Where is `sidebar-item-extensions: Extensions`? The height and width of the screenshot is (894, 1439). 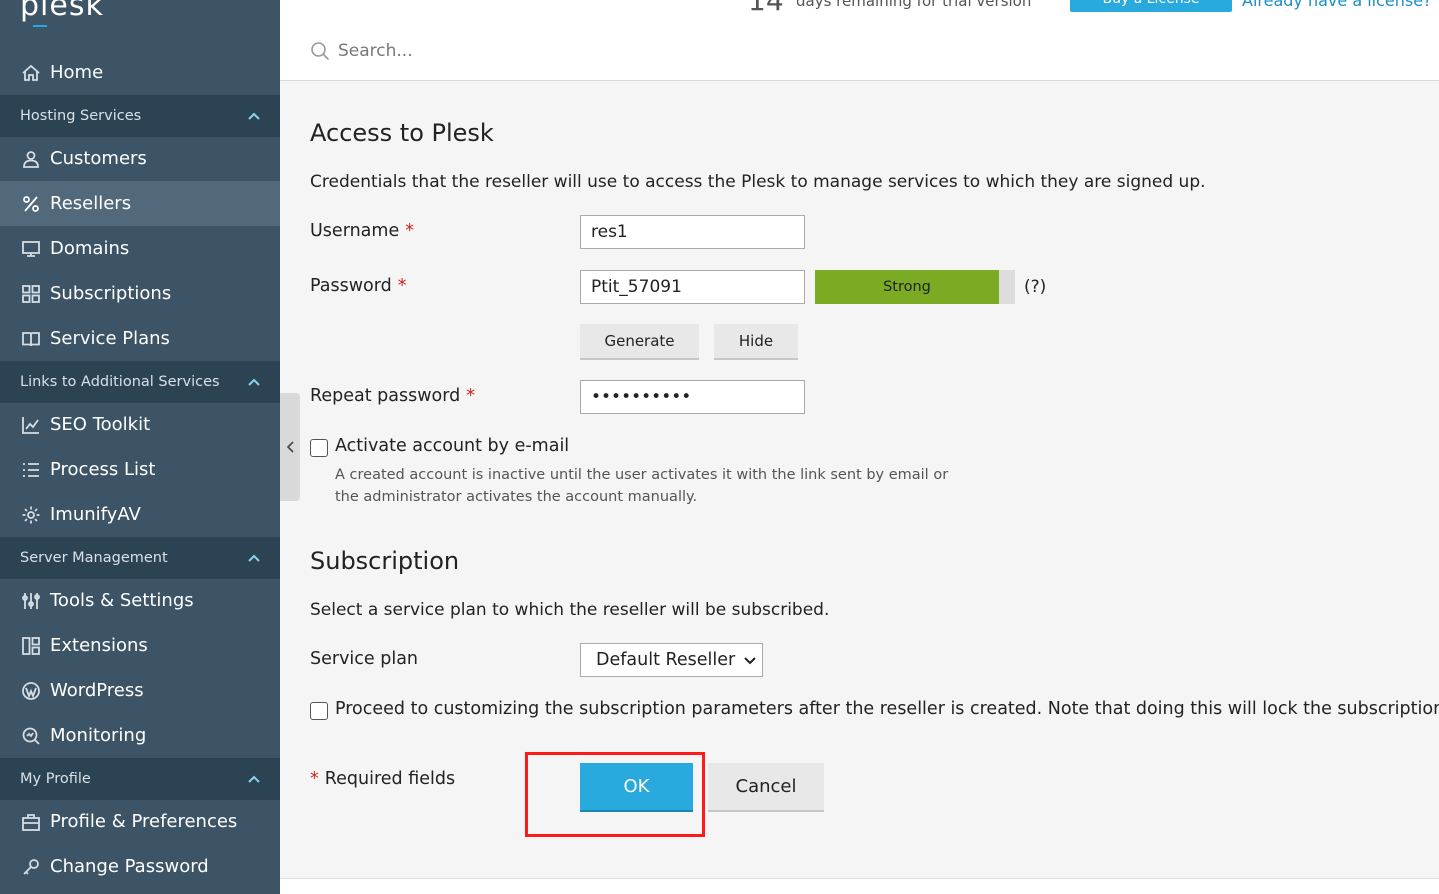 sidebar-item-extensions: Extensions is located at coordinates (140, 645).